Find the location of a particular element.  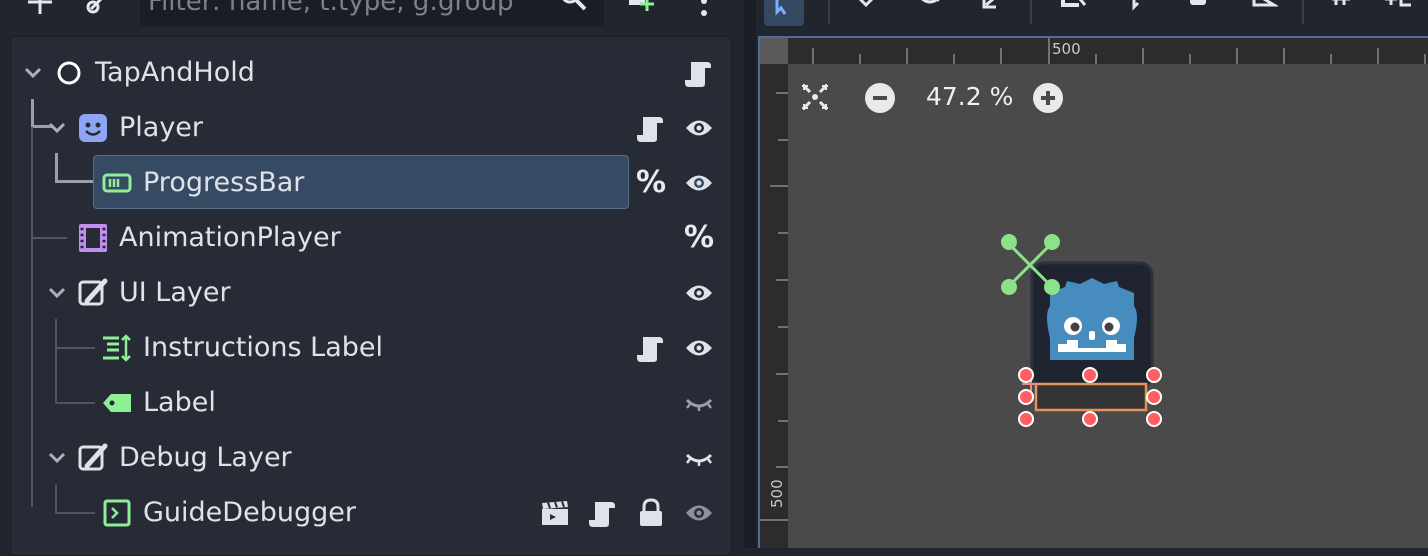

tree-item-label: Label is located at coordinates (371, 402).